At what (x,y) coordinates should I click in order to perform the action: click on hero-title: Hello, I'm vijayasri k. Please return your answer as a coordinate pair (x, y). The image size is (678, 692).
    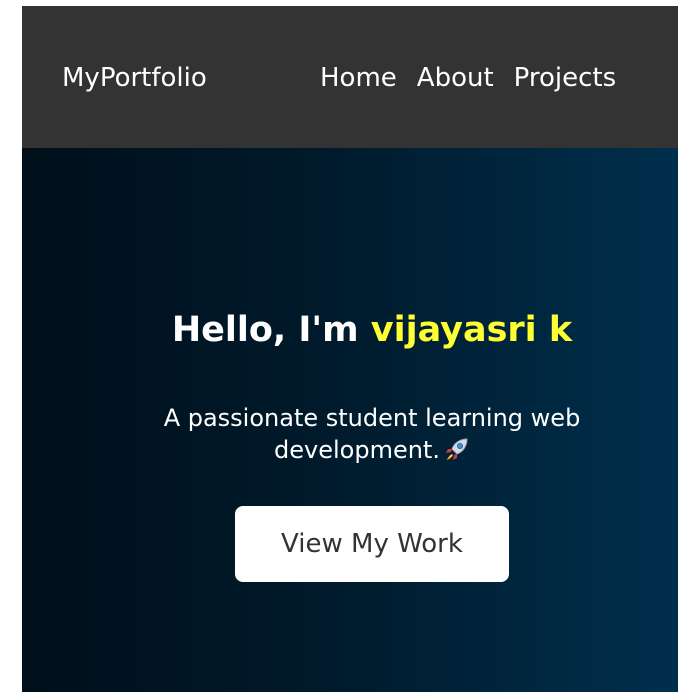
    Looking at the image, I should click on (350, 330).